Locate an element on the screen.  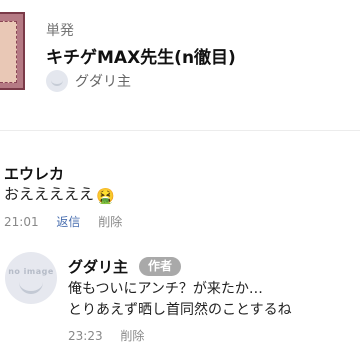
author-link: グダリ主 is located at coordinates (88, 81).